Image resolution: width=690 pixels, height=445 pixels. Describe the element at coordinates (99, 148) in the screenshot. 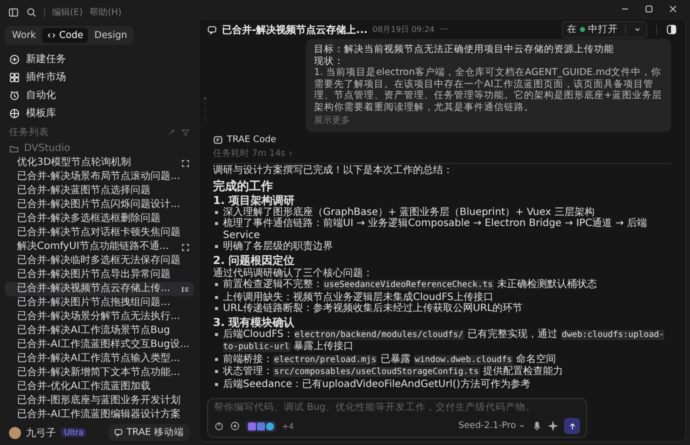

I see `project-folder: DVStudio` at that location.